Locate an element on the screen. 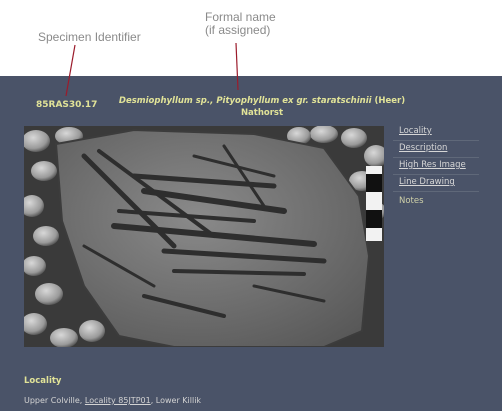 The height and width of the screenshot is (411, 502). formal-name-leader-line is located at coordinates (237, 66).